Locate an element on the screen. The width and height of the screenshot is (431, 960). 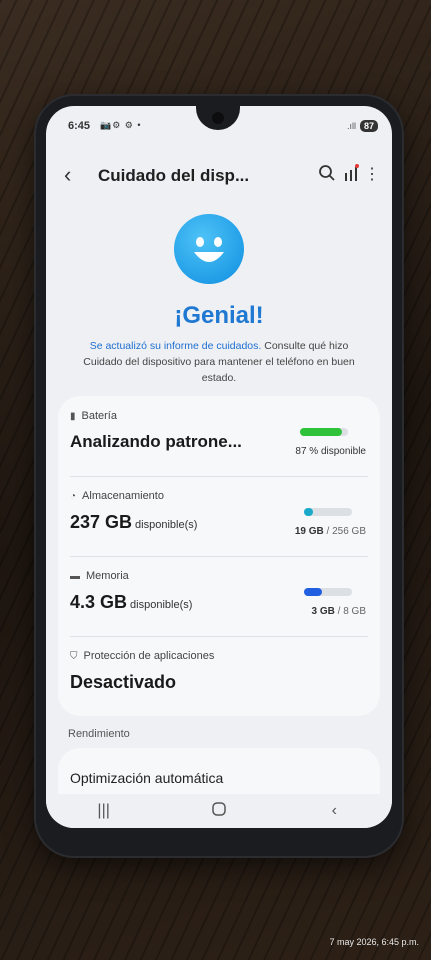
home-button is located at coordinates (219, 811).